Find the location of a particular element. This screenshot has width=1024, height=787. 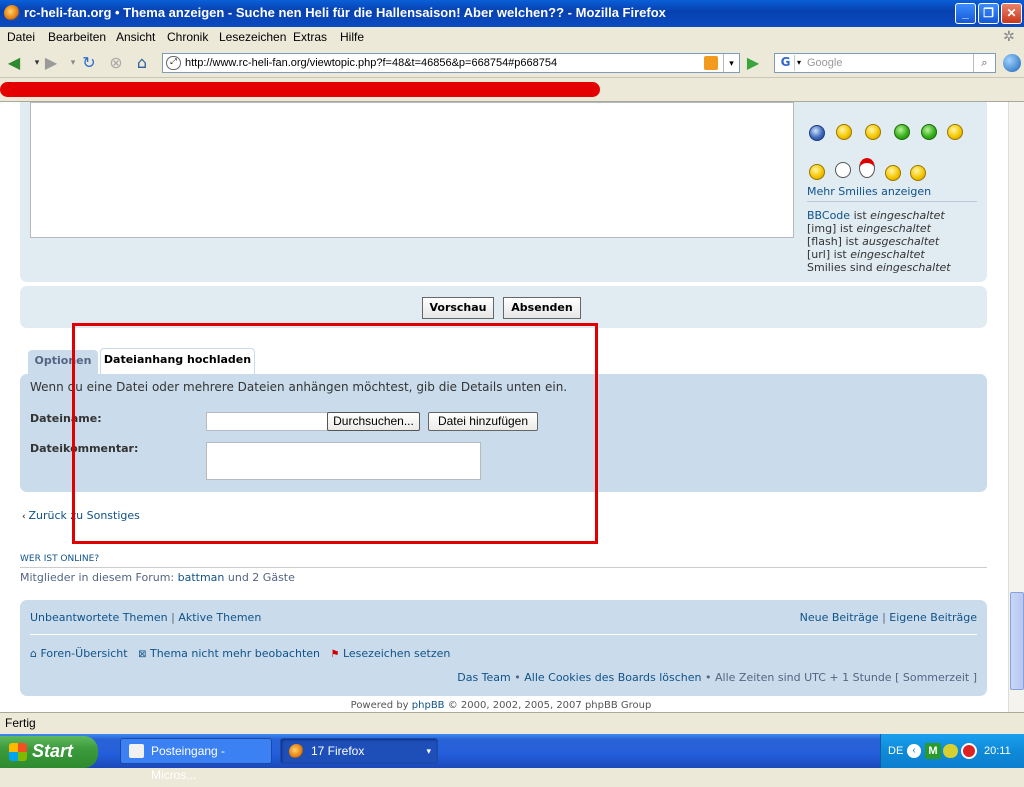

tray-security-icon is located at coordinates (969, 751).